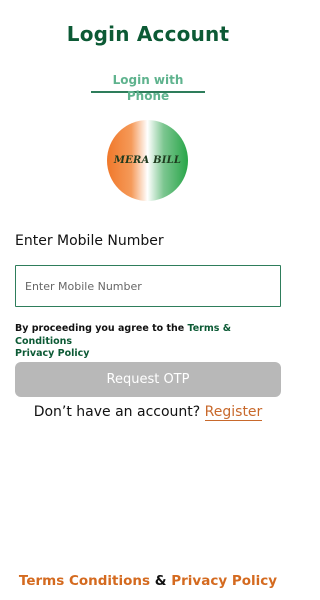 The height and width of the screenshot is (600, 320). Describe the element at coordinates (101, 328) in the screenshot. I see `consent-prefix: By proceeding you agree to the` at that location.